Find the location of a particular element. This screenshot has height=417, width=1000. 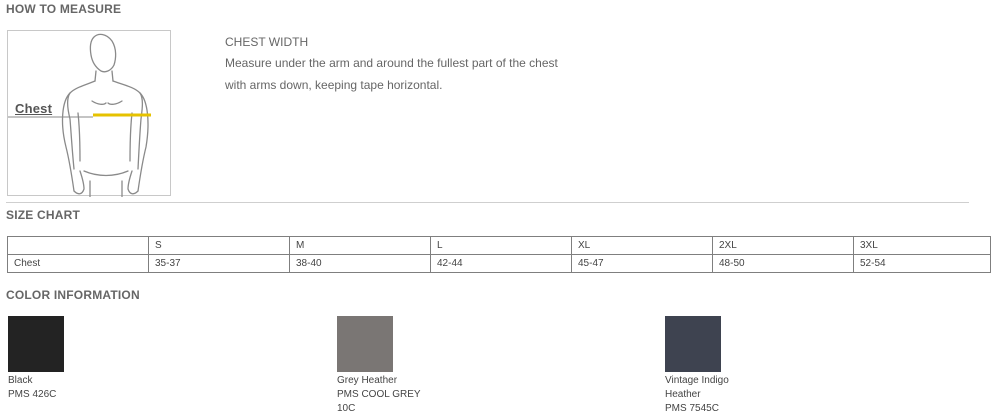

size-value-cell: 48-50 is located at coordinates (783, 263).